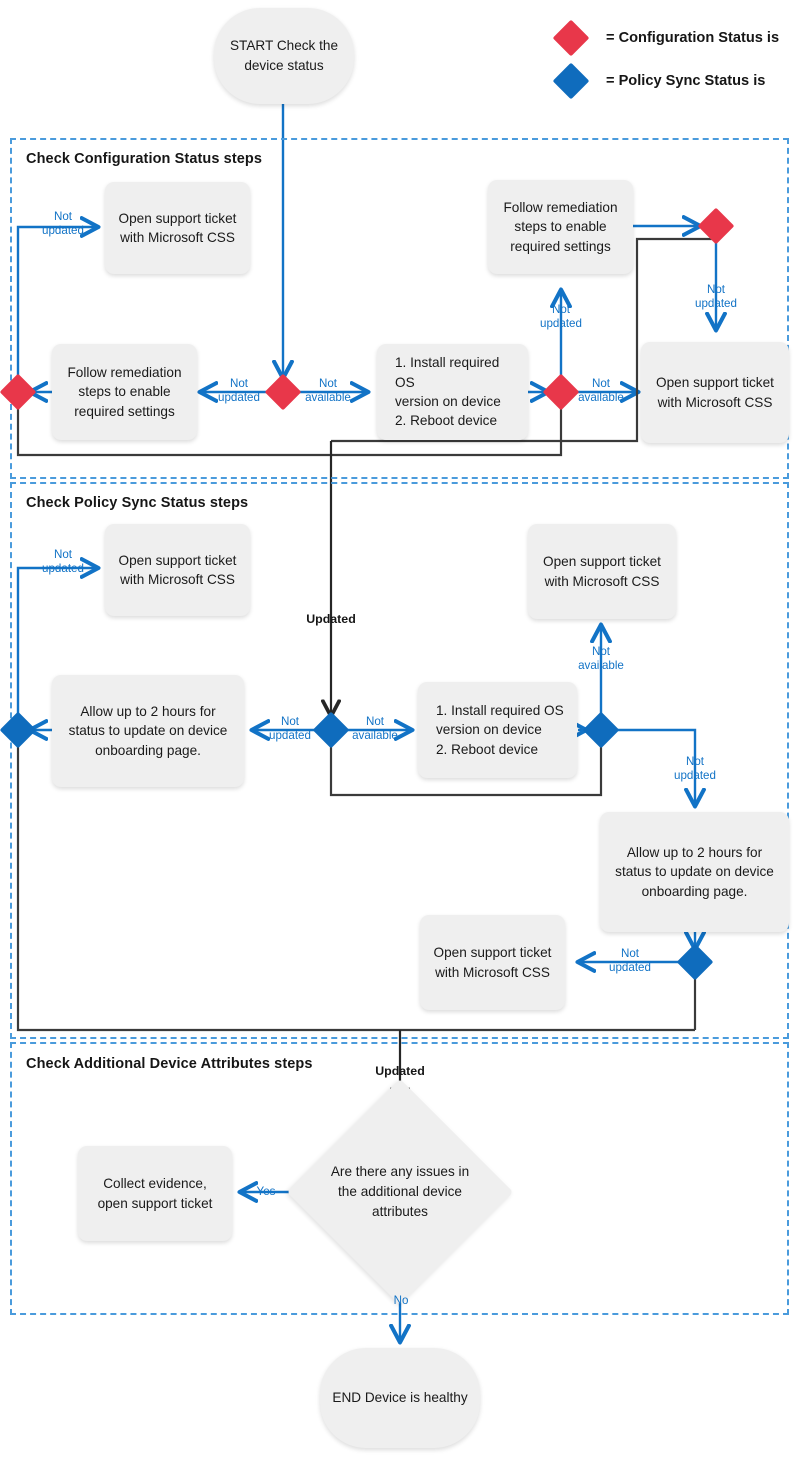 This screenshot has width=800, height=1458. Describe the element at coordinates (715, 392) in the screenshot. I see `box-open-support-ticket-config-right: Open support ticket with Microsoft CSS` at that location.